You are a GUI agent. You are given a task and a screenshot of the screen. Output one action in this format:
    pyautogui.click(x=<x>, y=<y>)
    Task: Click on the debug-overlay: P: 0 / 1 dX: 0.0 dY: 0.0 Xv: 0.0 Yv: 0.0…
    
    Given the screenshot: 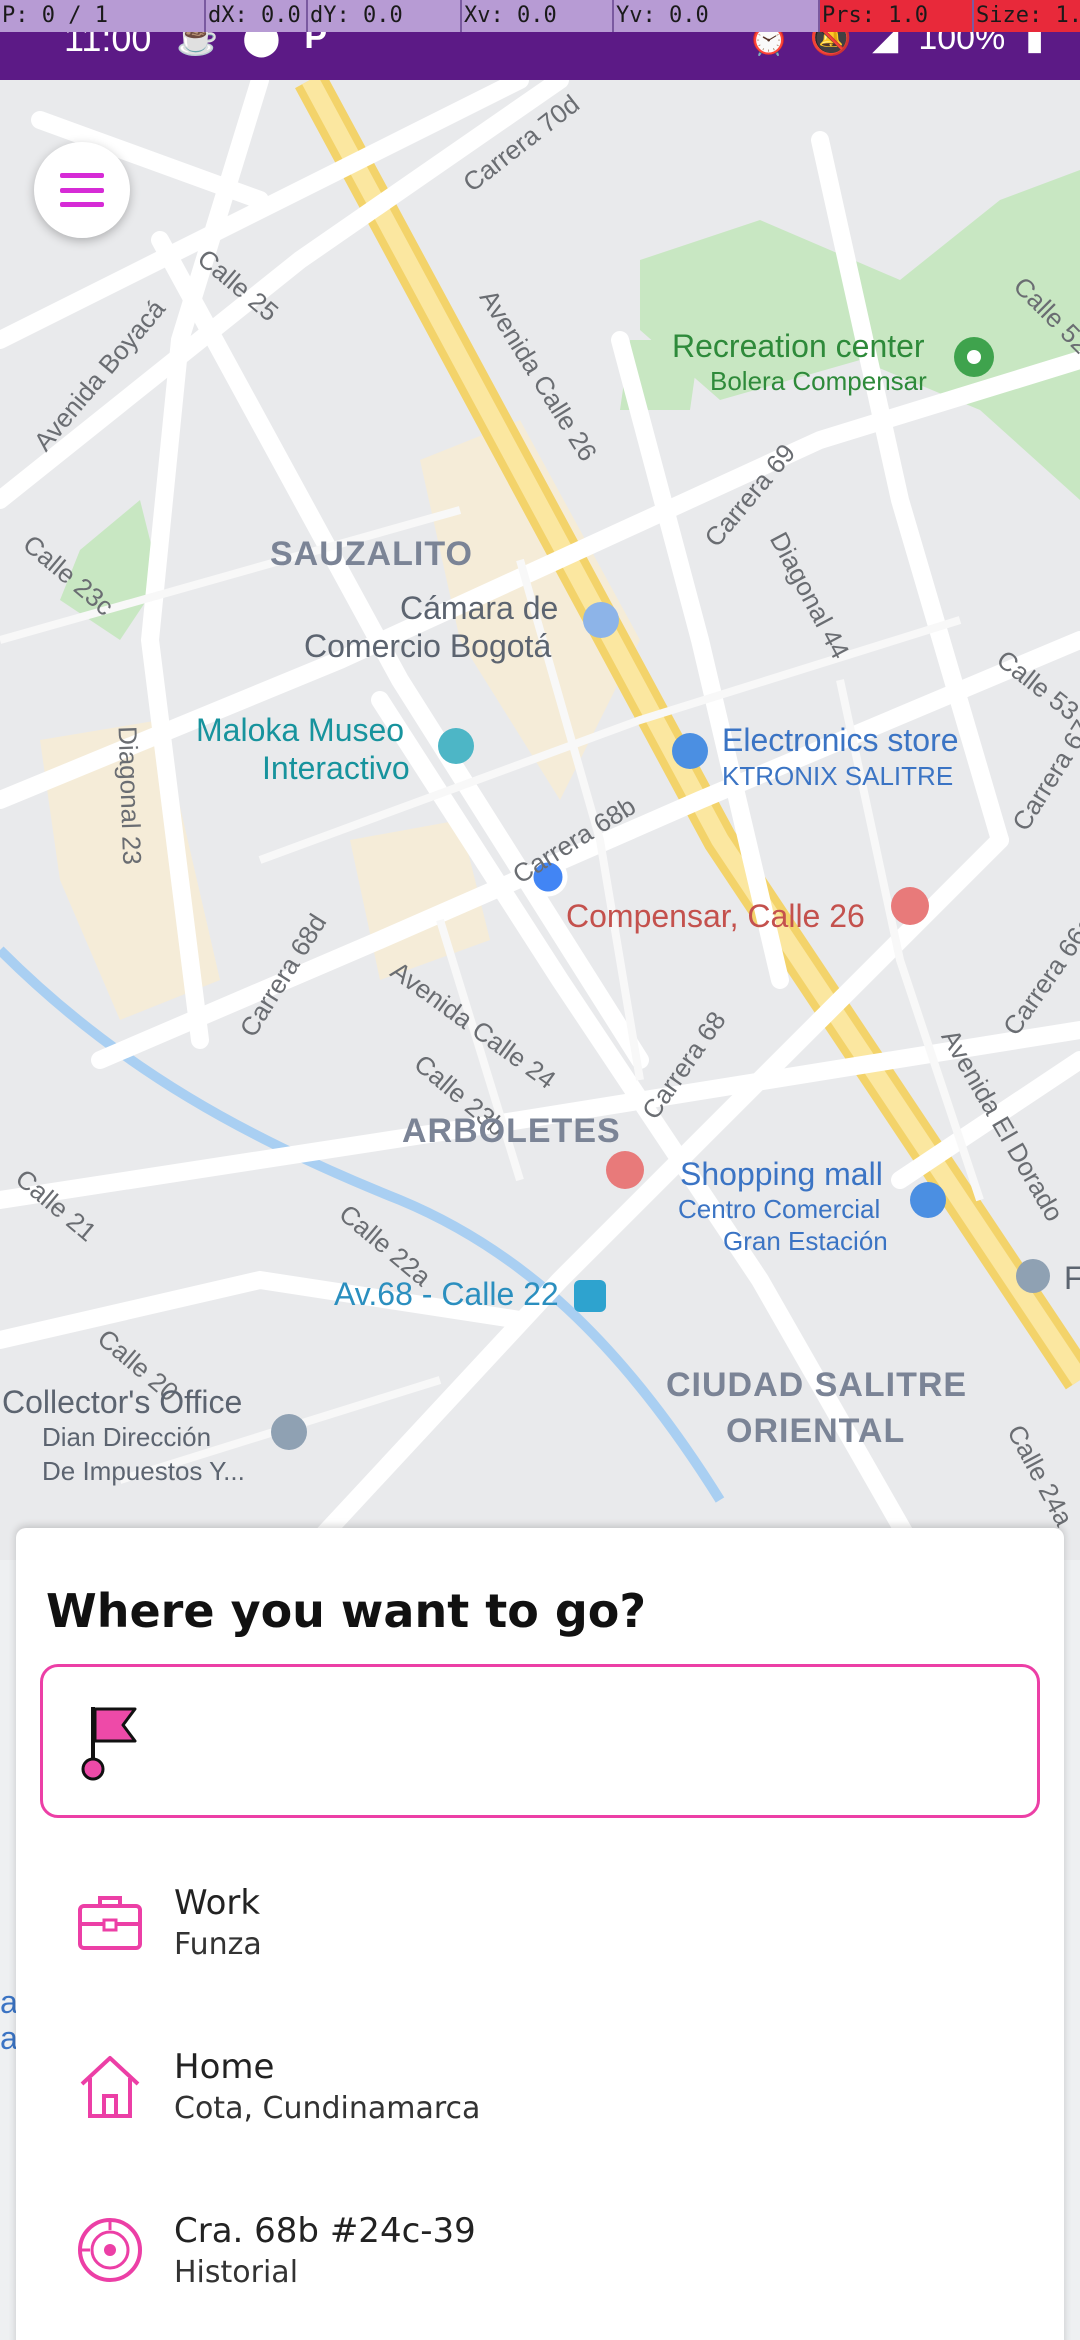 What is the action you would take?
    pyautogui.click(x=540, y=16)
    